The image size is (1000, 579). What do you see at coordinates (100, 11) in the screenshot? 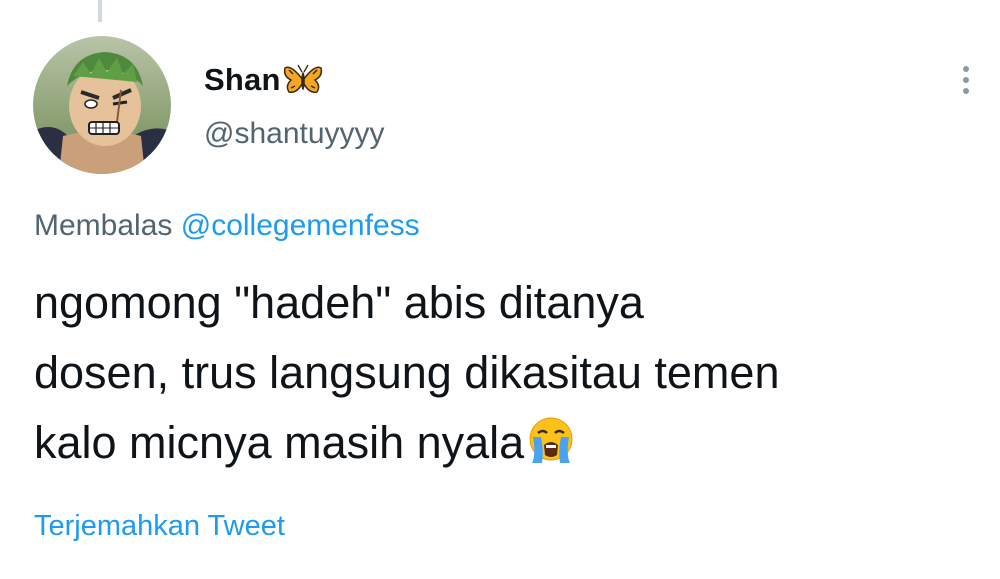
I see `thread-connector-line` at bounding box center [100, 11].